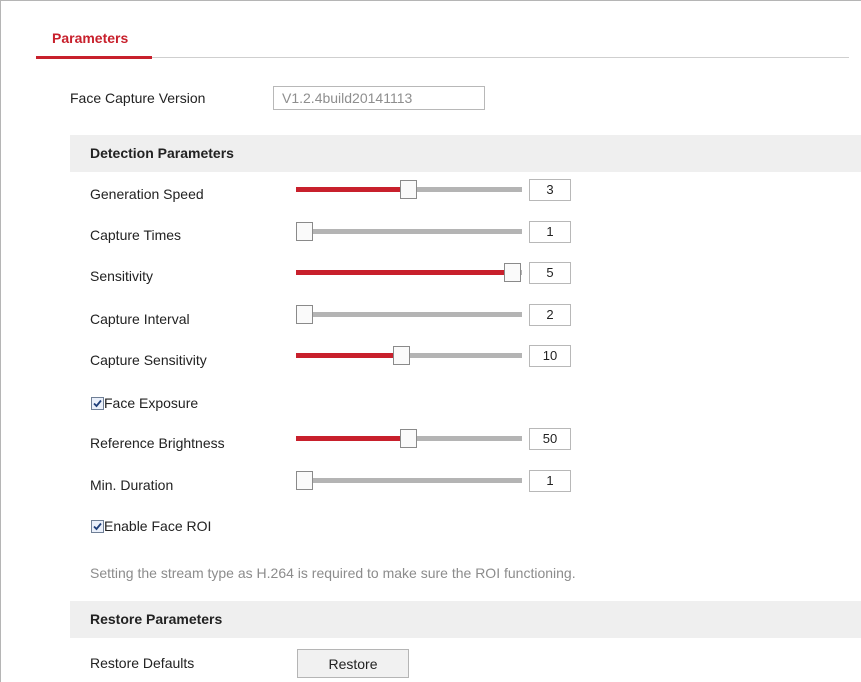 The image size is (861, 682). I want to click on face-capture-version-label: Face Capture Version, so click(138, 98).